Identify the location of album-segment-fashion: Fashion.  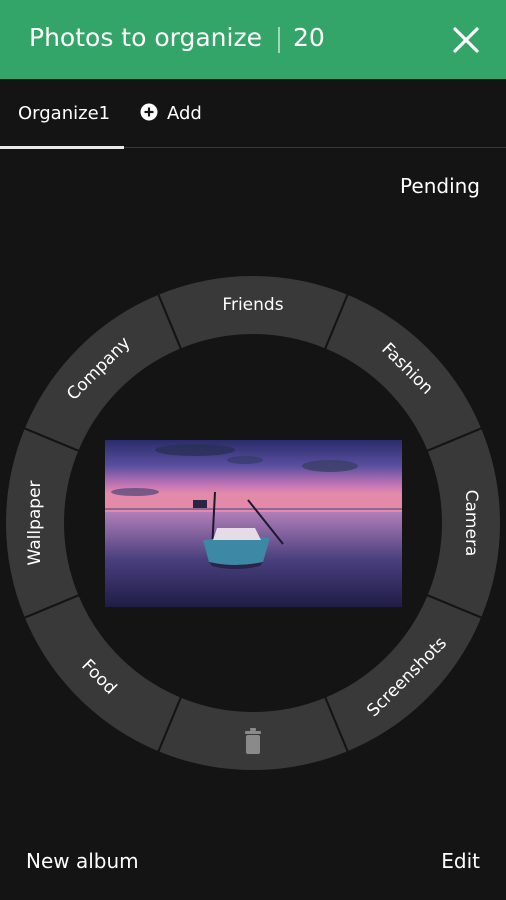
(403, 372).